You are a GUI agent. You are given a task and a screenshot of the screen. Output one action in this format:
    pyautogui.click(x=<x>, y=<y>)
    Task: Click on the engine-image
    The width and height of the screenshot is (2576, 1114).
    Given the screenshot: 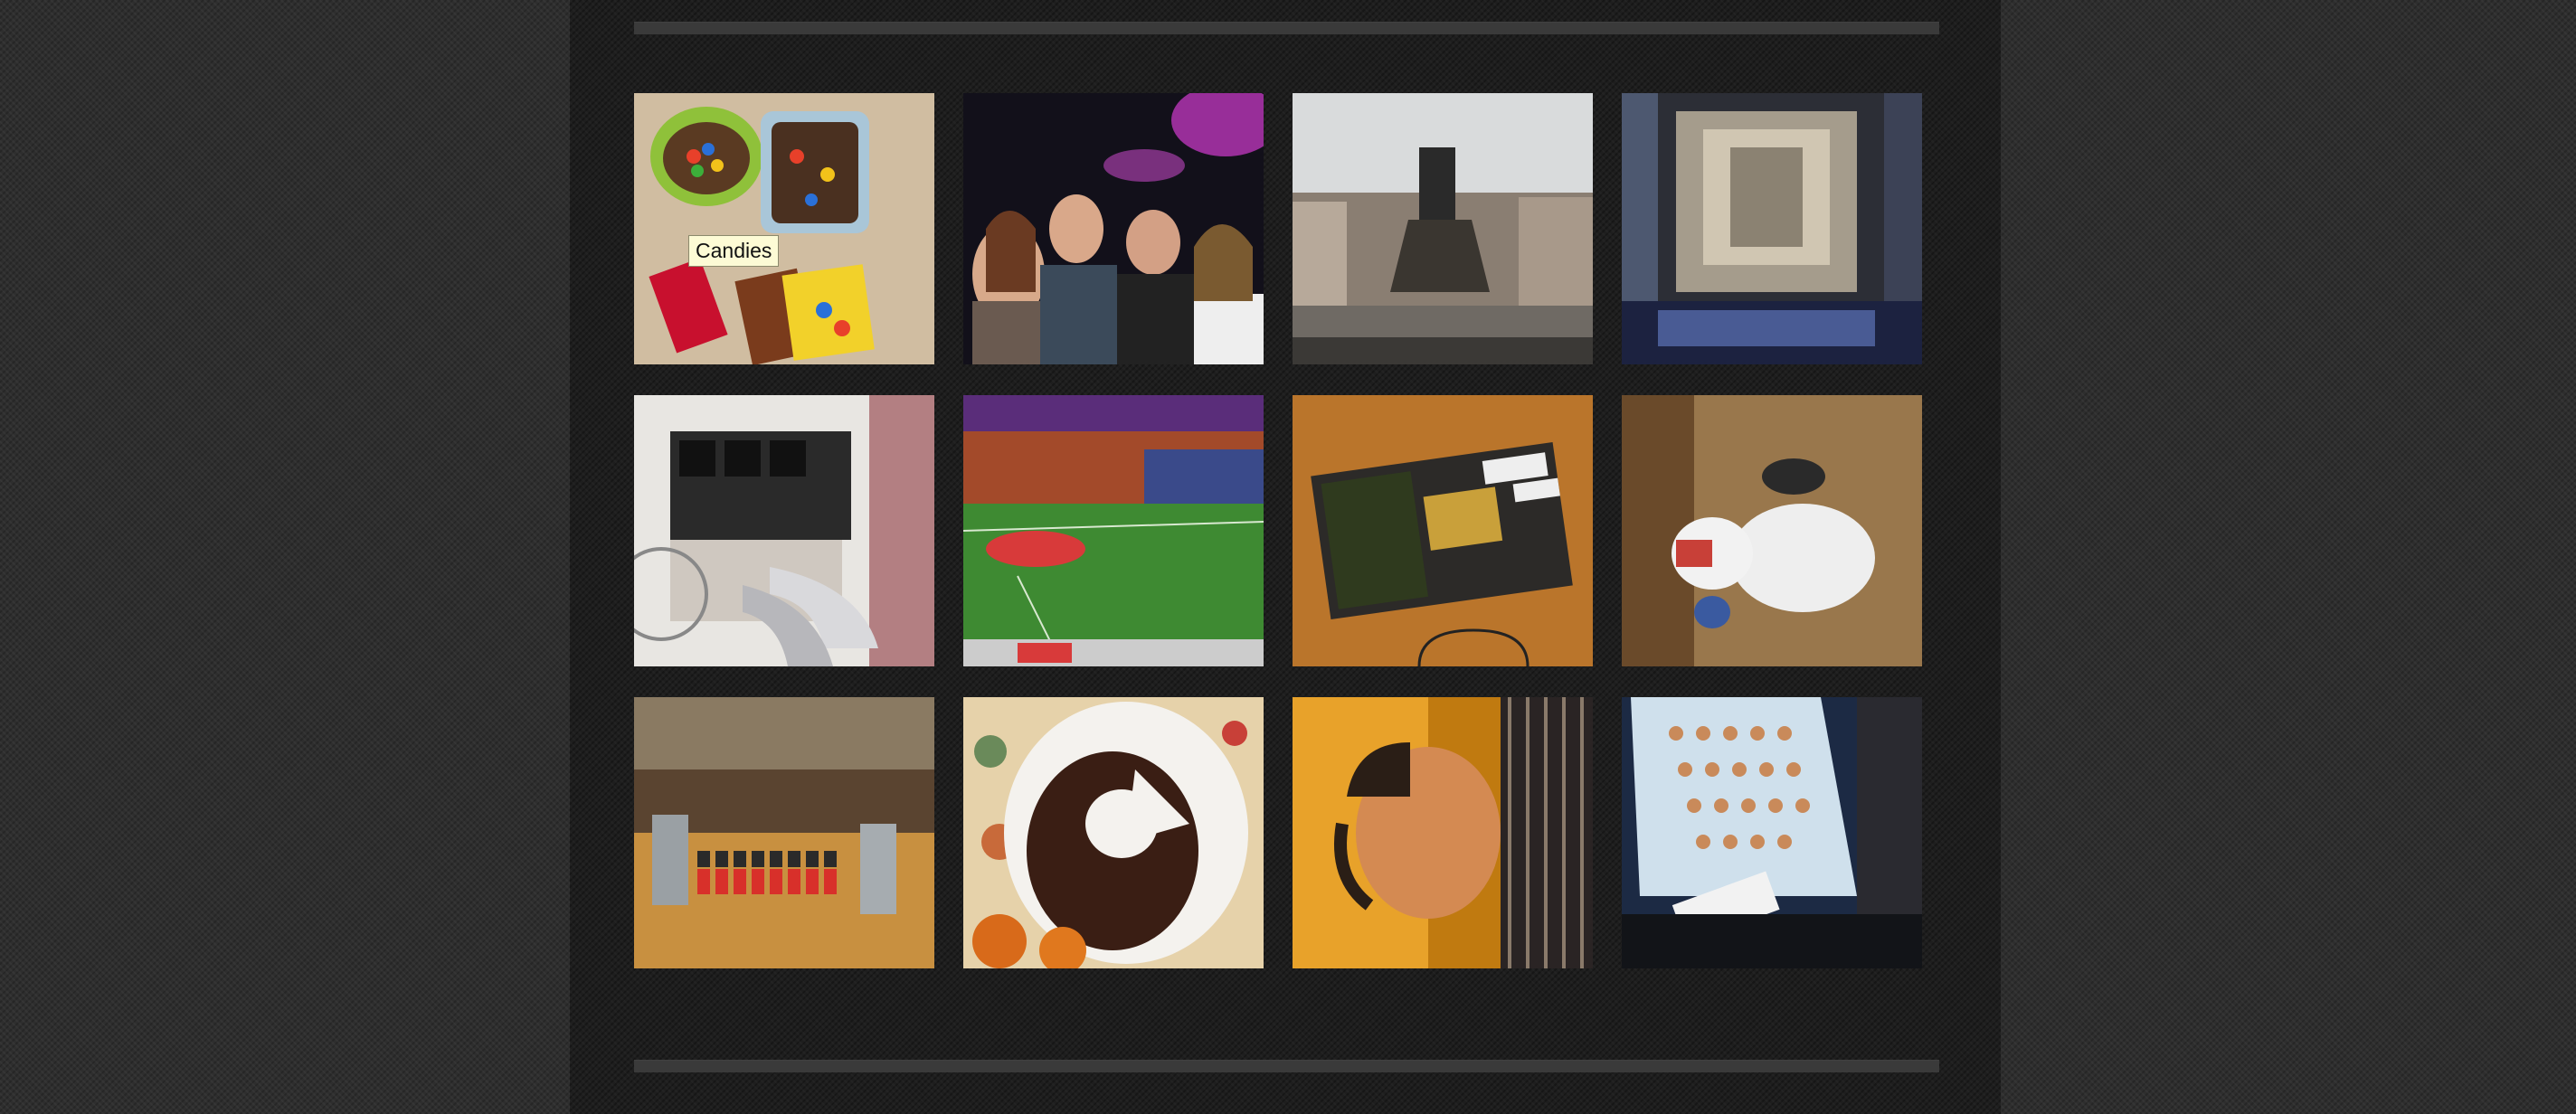 What is the action you would take?
    pyautogui.click(x=784, y=530)
    